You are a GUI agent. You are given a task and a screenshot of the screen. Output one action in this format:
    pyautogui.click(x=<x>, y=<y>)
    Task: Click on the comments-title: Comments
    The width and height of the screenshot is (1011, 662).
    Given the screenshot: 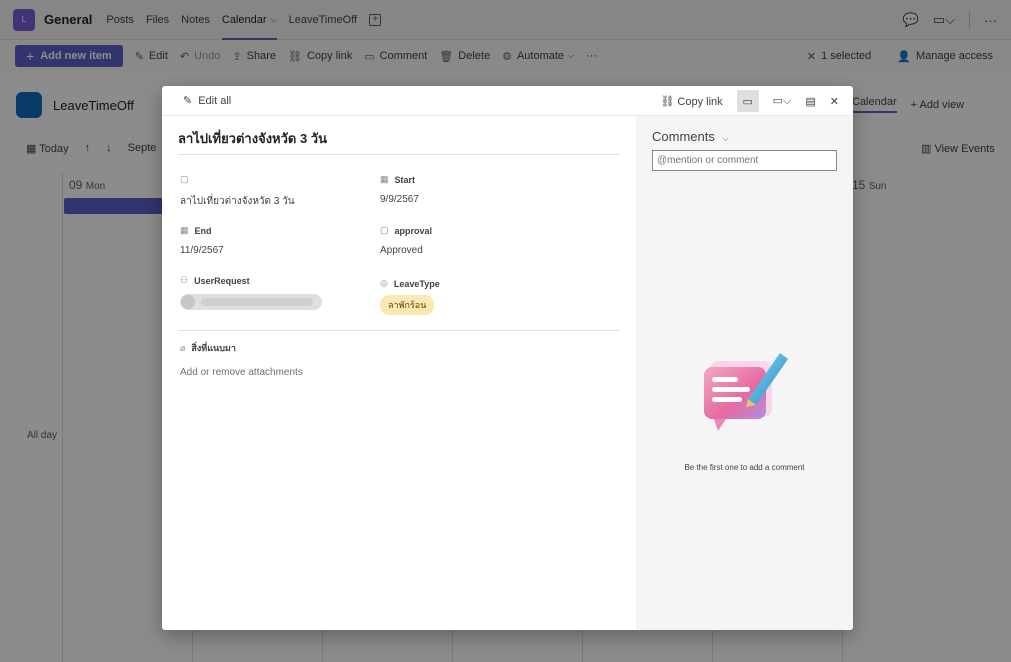 What is the action you would take?
    pyautogui.click(x=683, y=136)
    